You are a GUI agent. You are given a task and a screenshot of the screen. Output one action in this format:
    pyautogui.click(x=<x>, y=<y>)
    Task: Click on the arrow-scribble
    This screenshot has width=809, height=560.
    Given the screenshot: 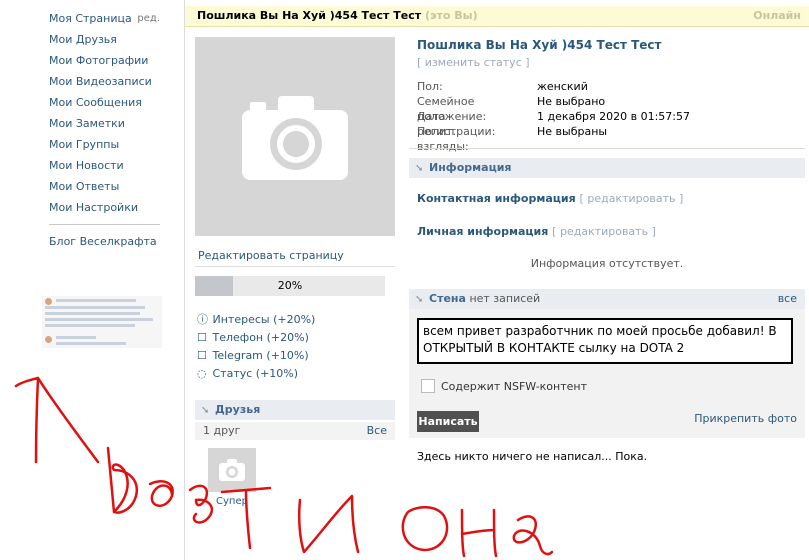 What is the action you would take?
    pyautogui.click(x=57, y=420)
    